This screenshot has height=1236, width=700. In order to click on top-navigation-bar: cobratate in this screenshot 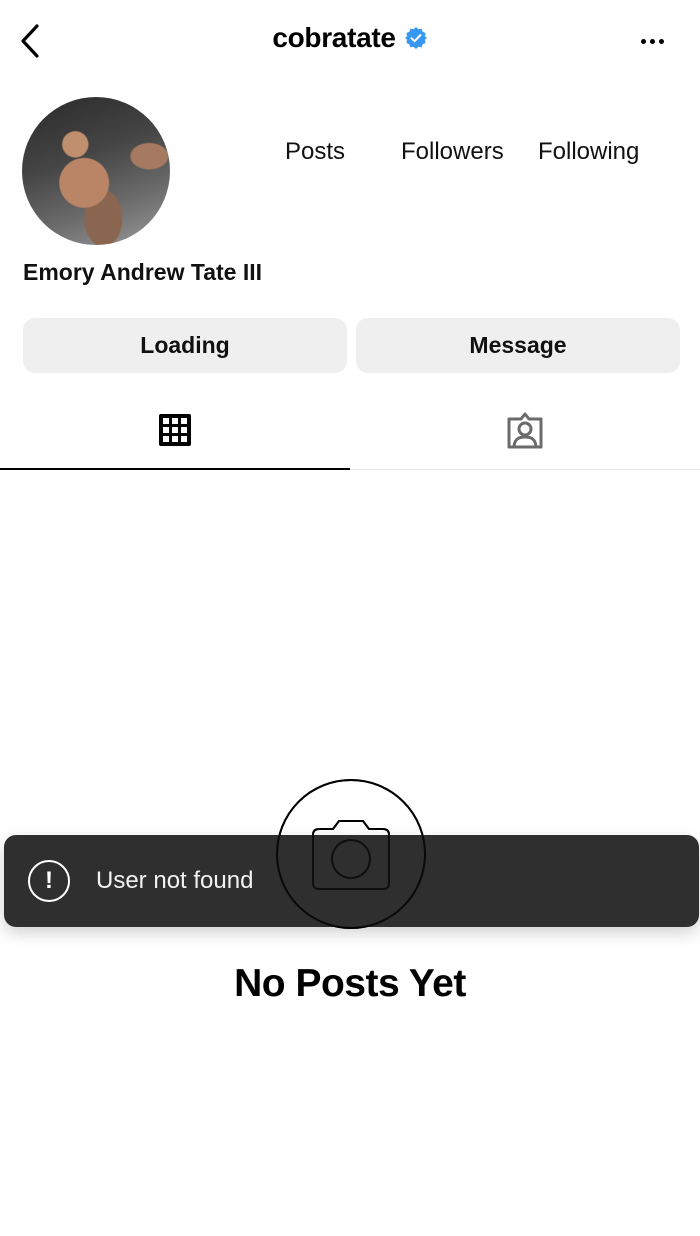, I will do `click(350, 42)`.